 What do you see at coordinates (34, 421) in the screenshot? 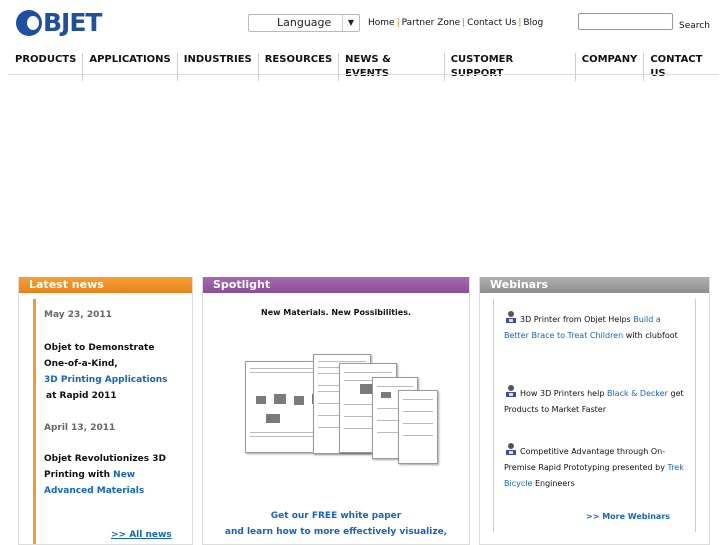
I see `accent-bar` at bounding box center [34, 421].